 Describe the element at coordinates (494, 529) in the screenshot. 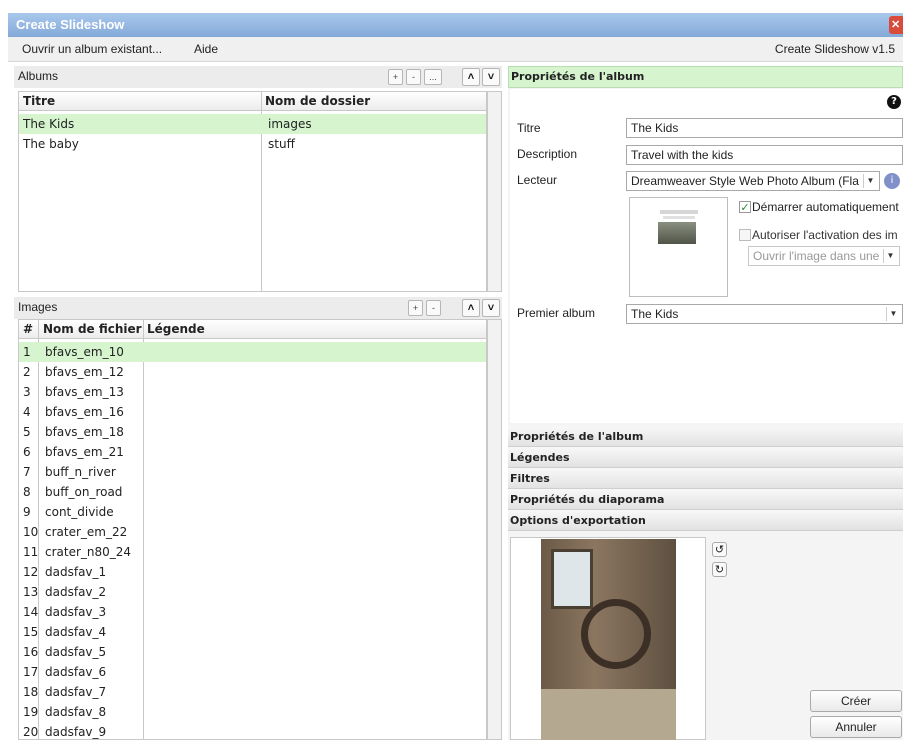

I see `images-scrollbar` at that location.